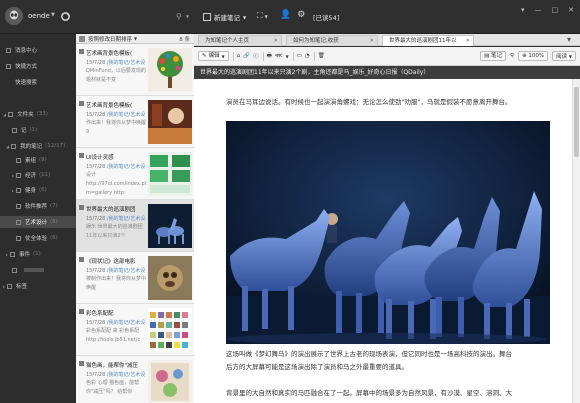 The height and width of the screenshot is (403, 580). What do you see at coordinates (321, 56) in the screenshot?
I see `delete-icon: 🗑` at bounding box center [321, 56].